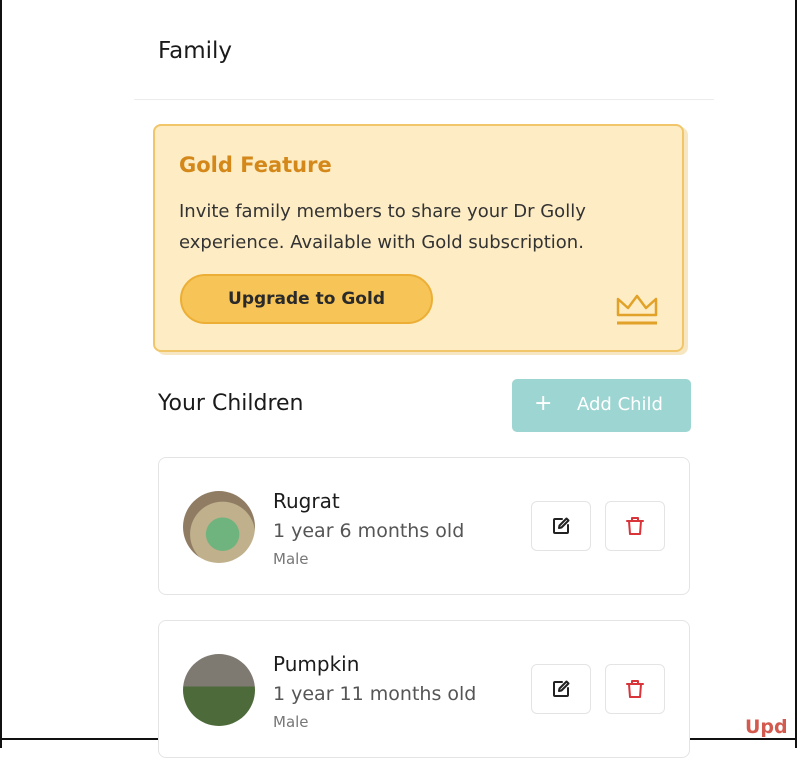  I want to click on add-child-button: + Add Child, so click(601, 405).